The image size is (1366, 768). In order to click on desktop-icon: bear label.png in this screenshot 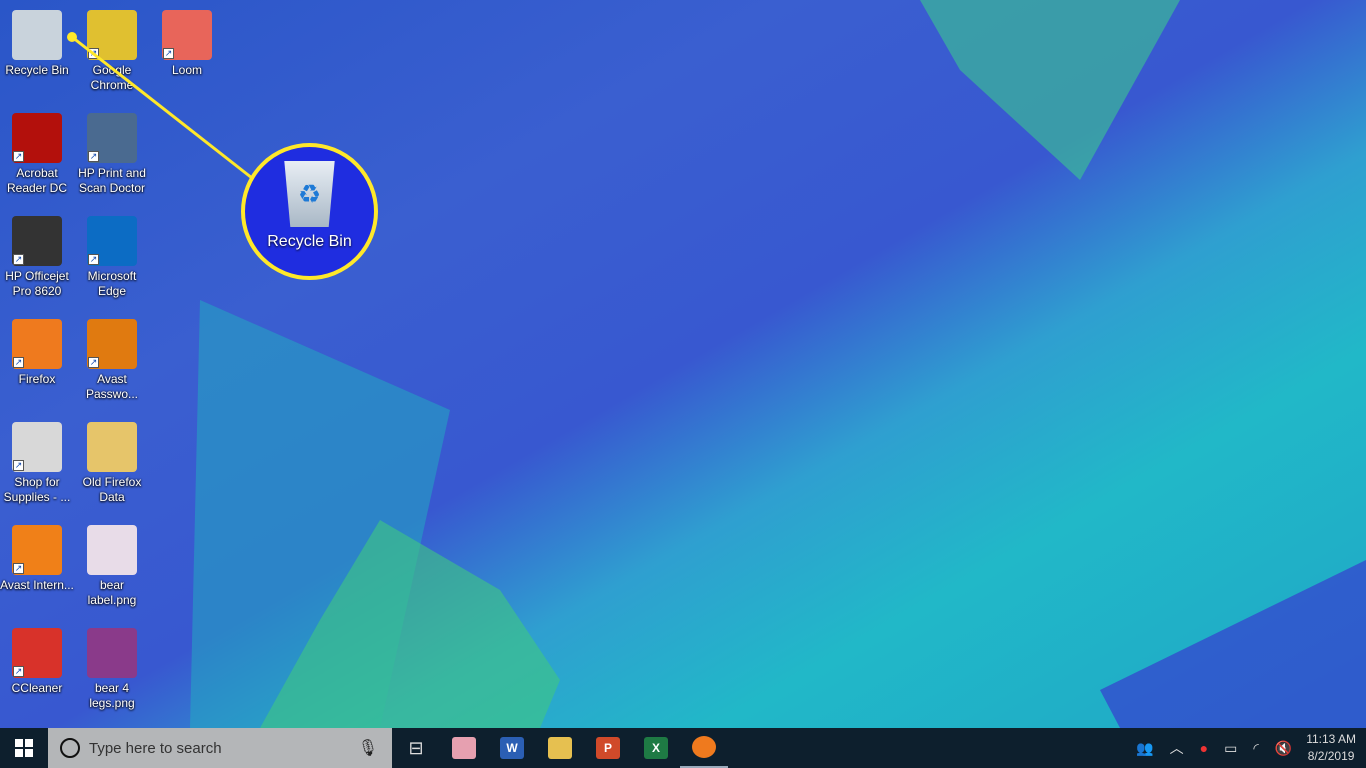, I will do `click(112, 566)`.